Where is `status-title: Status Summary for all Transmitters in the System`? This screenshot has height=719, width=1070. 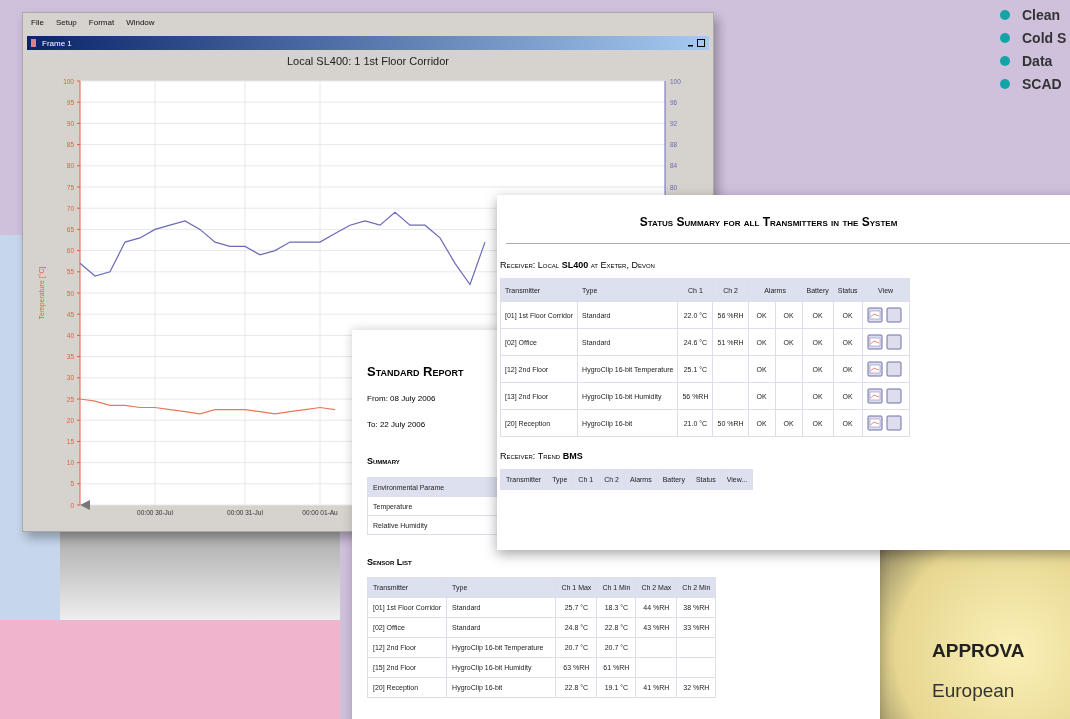
status-title: Status Summary for all Transmitters in the System is located at coordinates (768, 222).